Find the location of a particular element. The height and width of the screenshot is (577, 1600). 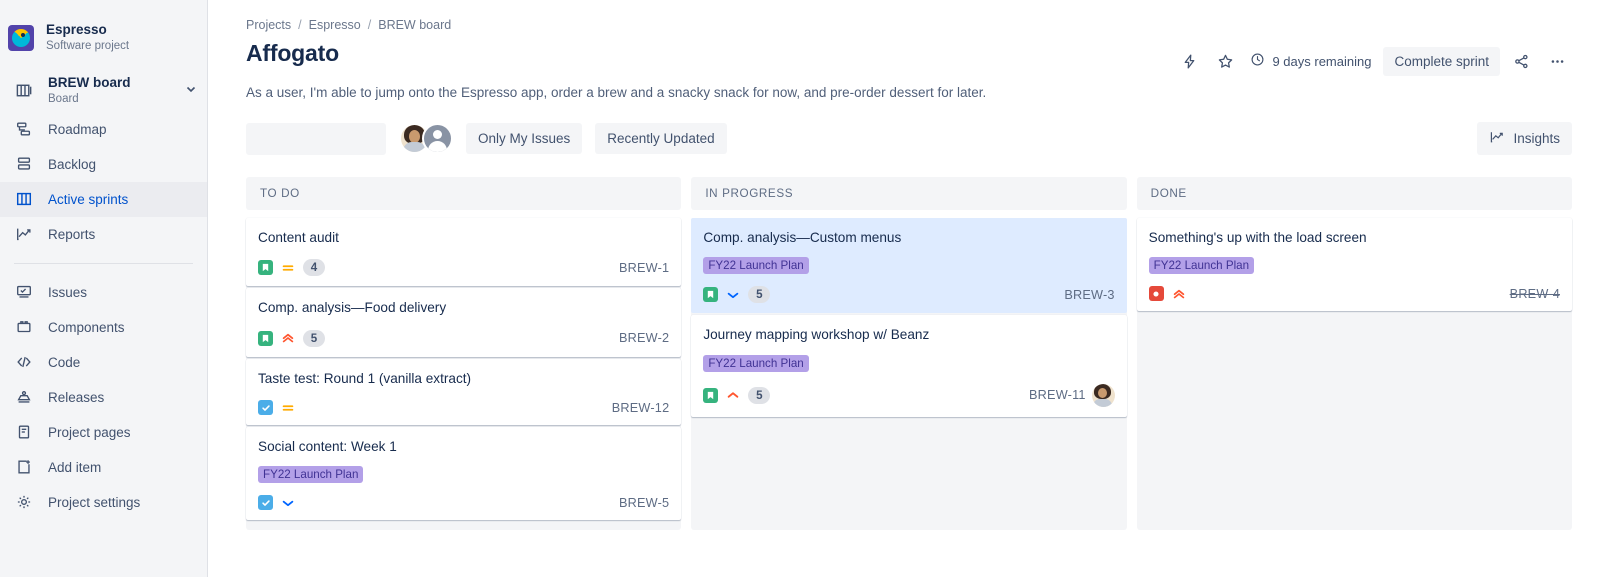

sidebar-item-project-pages: Project pages is located at coordinates (103, 432).